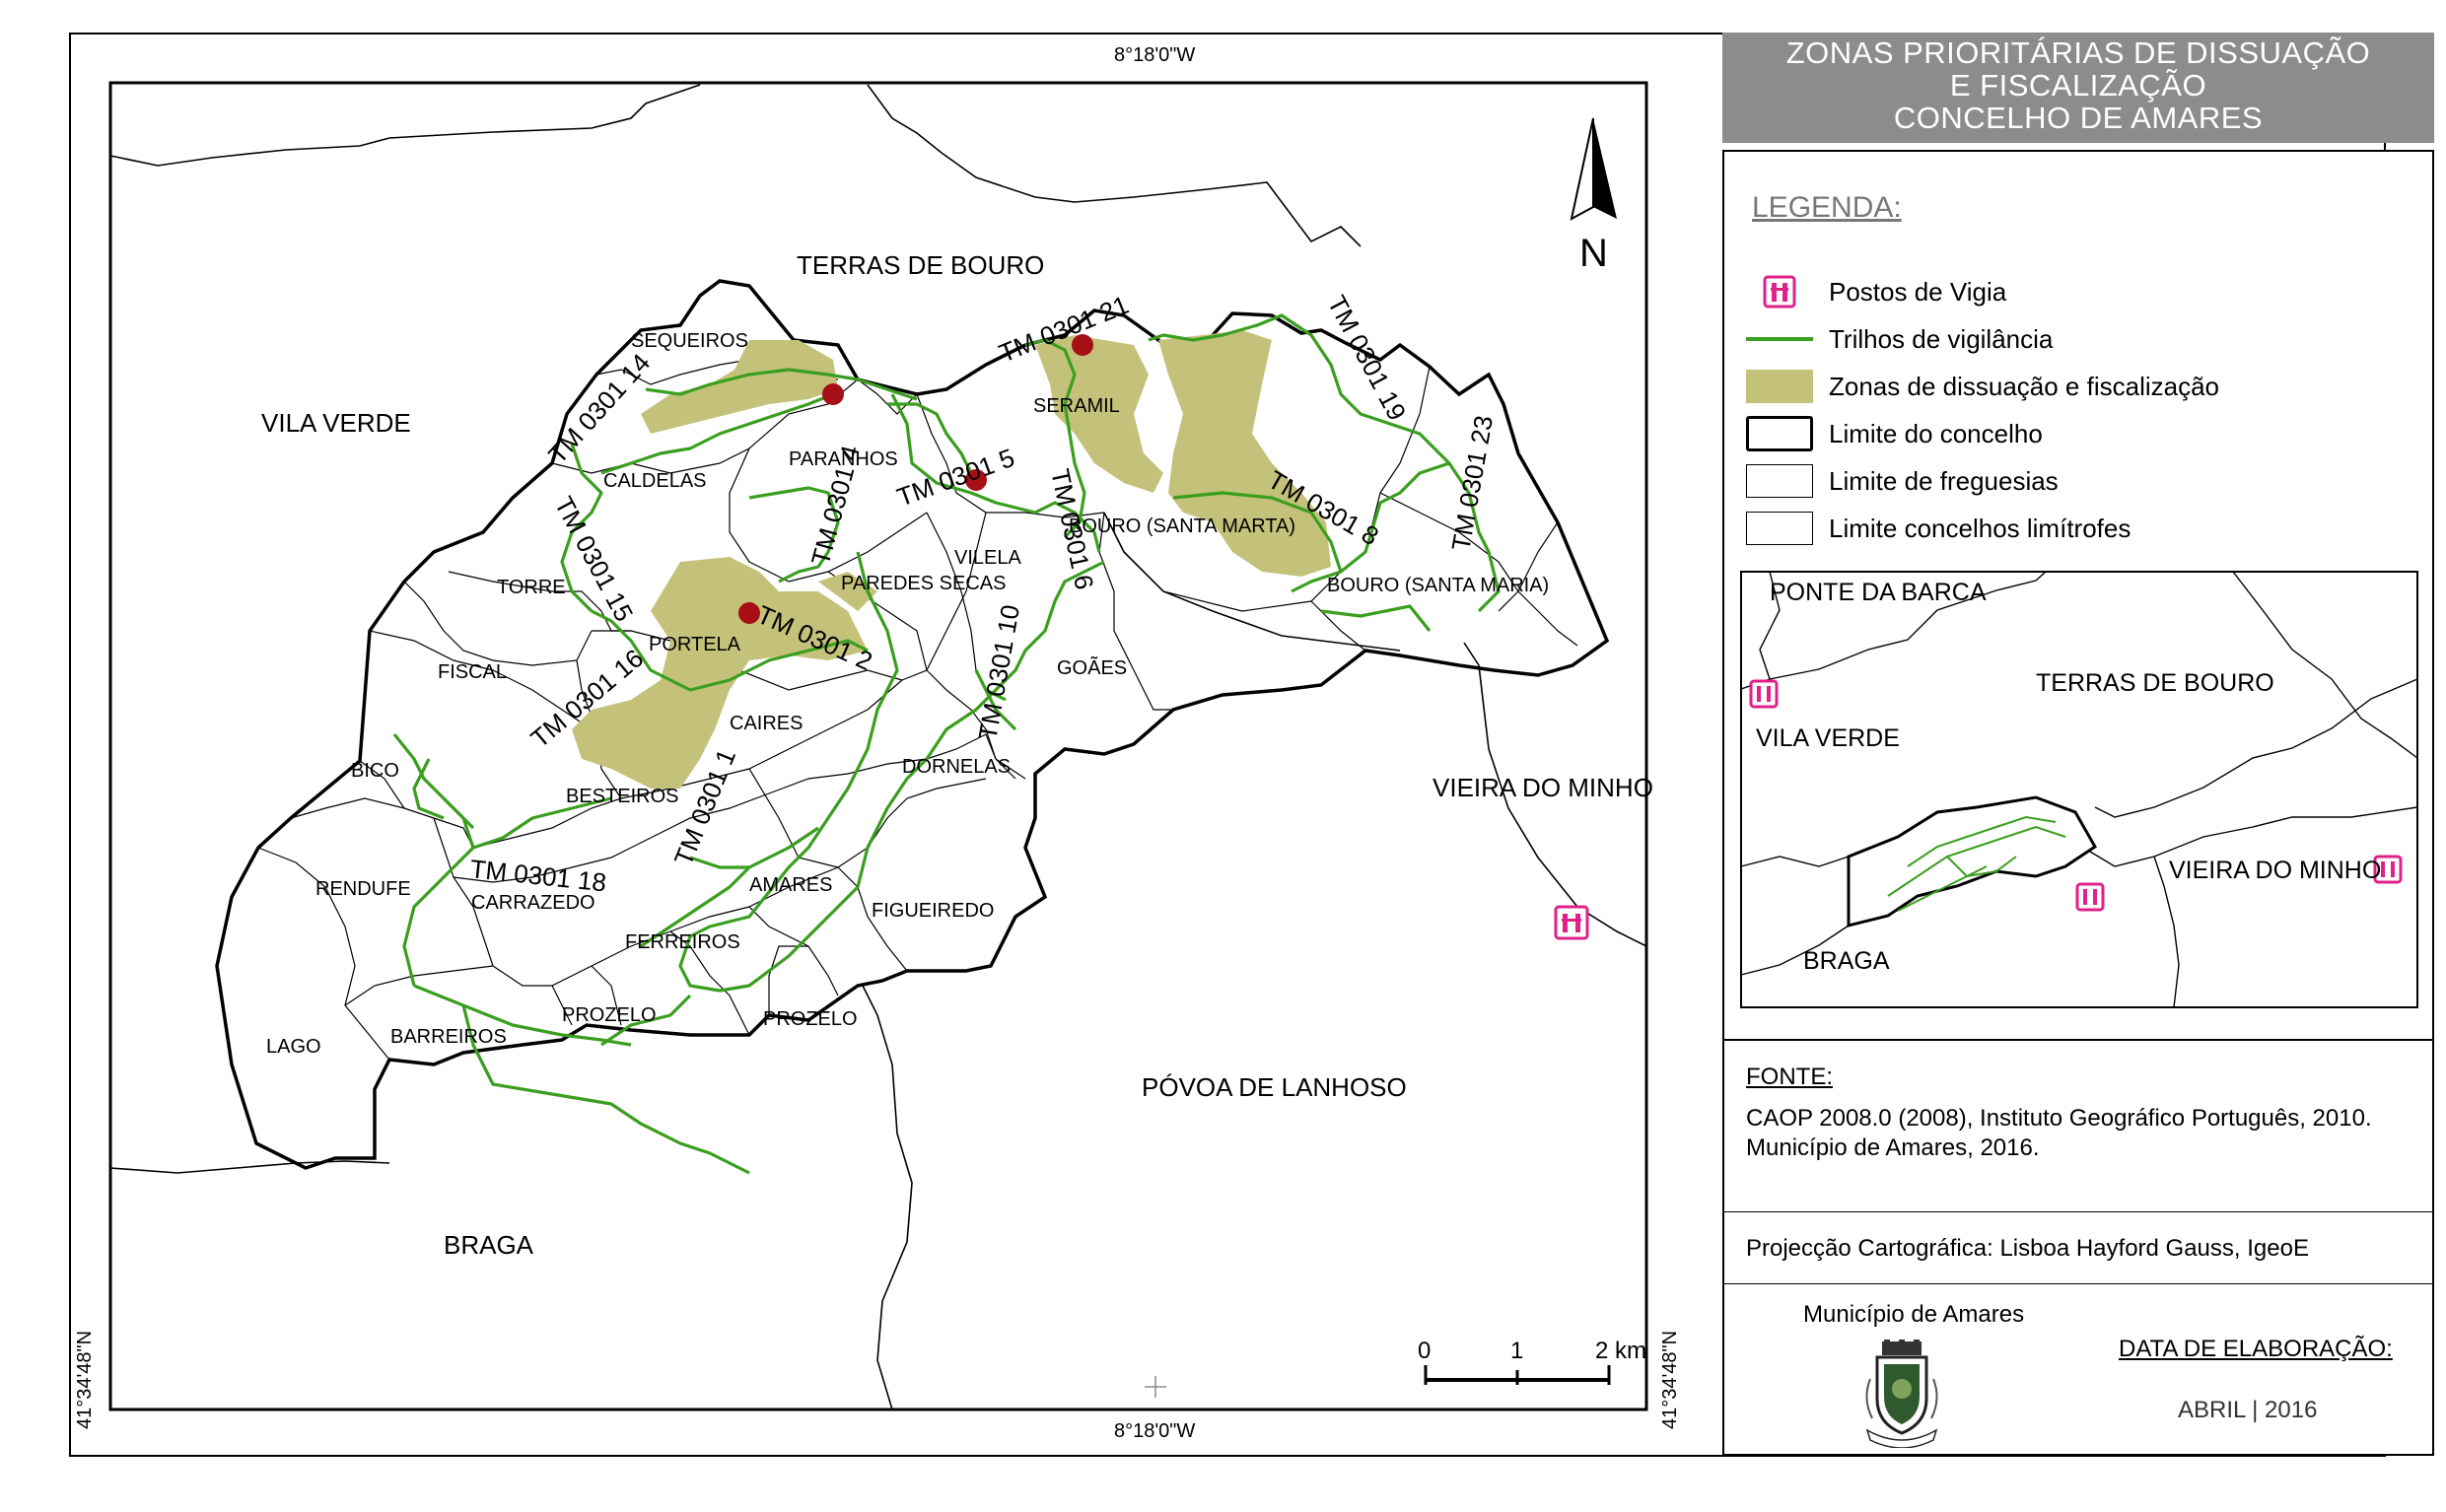 This screenshot has height=1512, width=2446. Describe the element at coordinates (375, 771) in the screenshot. I see `label-bico: BICO` at that location.